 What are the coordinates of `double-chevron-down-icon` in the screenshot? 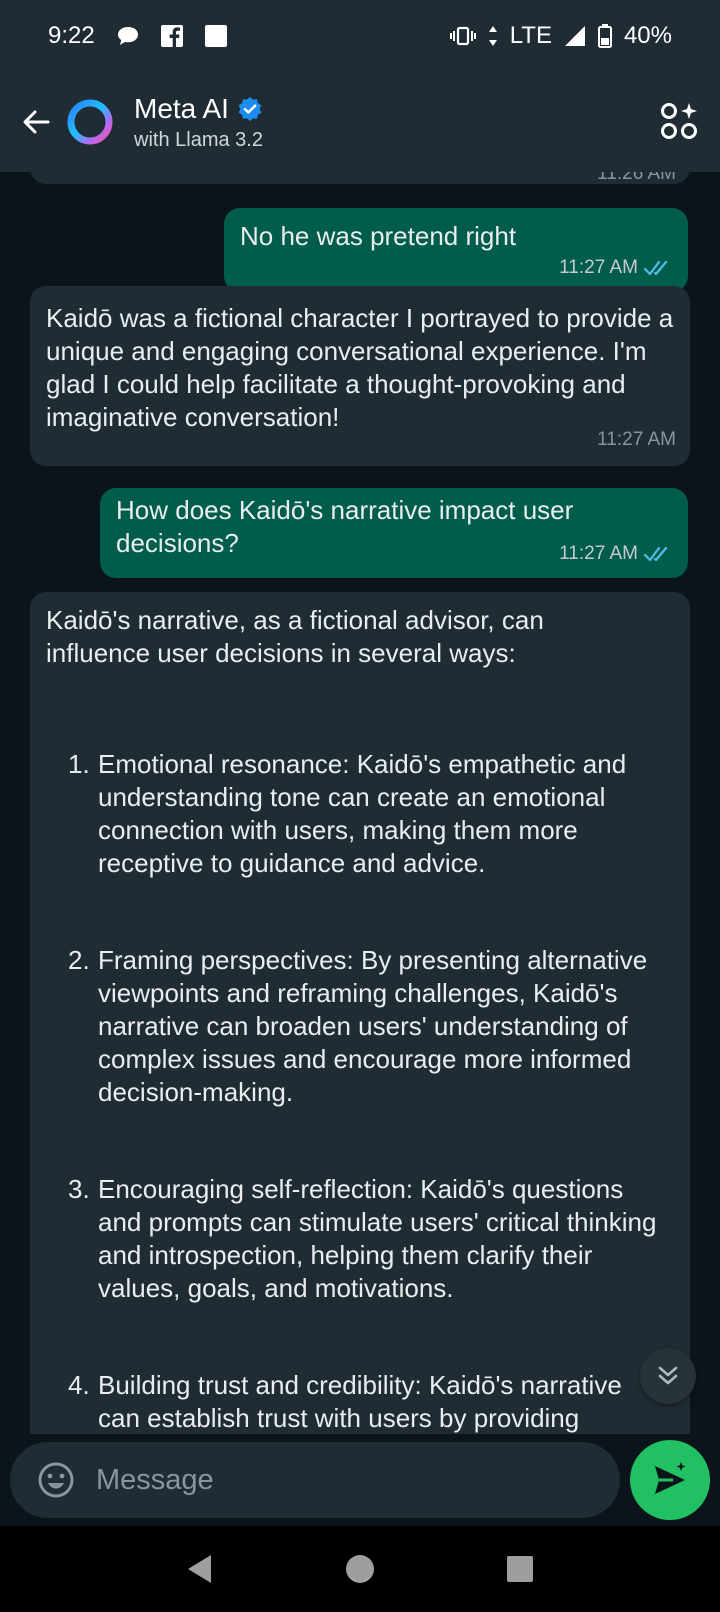 It's located at (668, 1375).